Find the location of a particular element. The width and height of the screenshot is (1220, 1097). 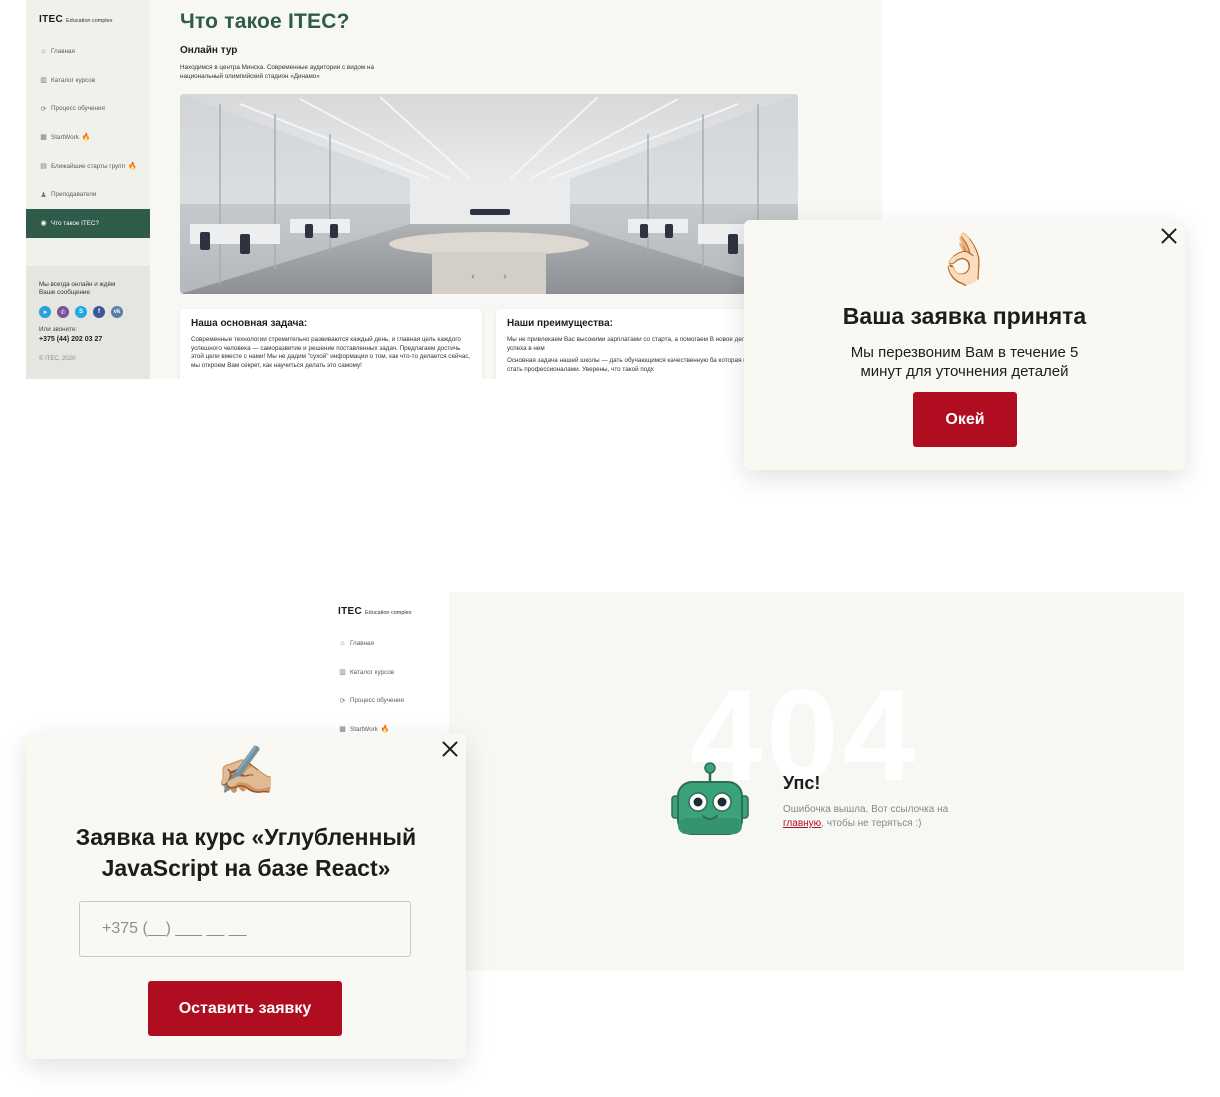

phone-number: +375 (44) 202 03 27 is located at coordinates (88, 339).